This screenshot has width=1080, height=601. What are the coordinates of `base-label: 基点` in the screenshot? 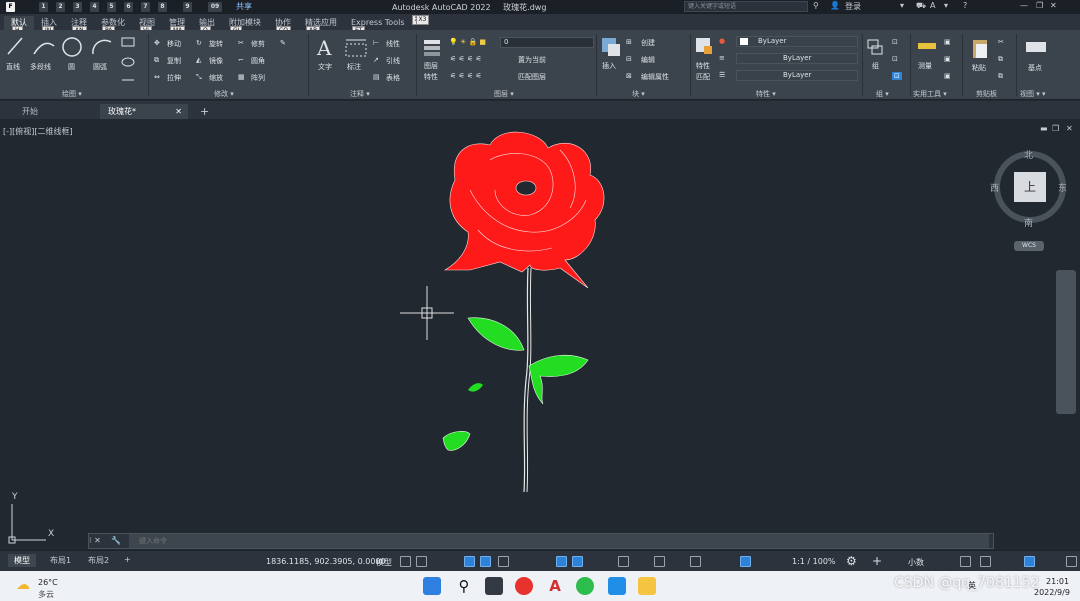 It's located at (1035, 68).